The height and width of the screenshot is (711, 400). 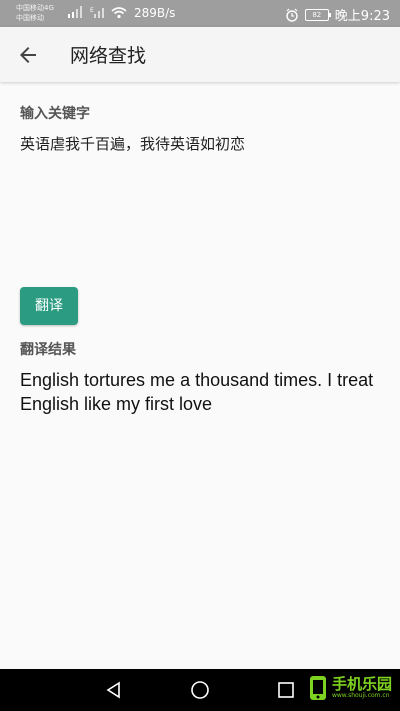 I want to click on page-title: 网络查找, so click(x=108, y=56).